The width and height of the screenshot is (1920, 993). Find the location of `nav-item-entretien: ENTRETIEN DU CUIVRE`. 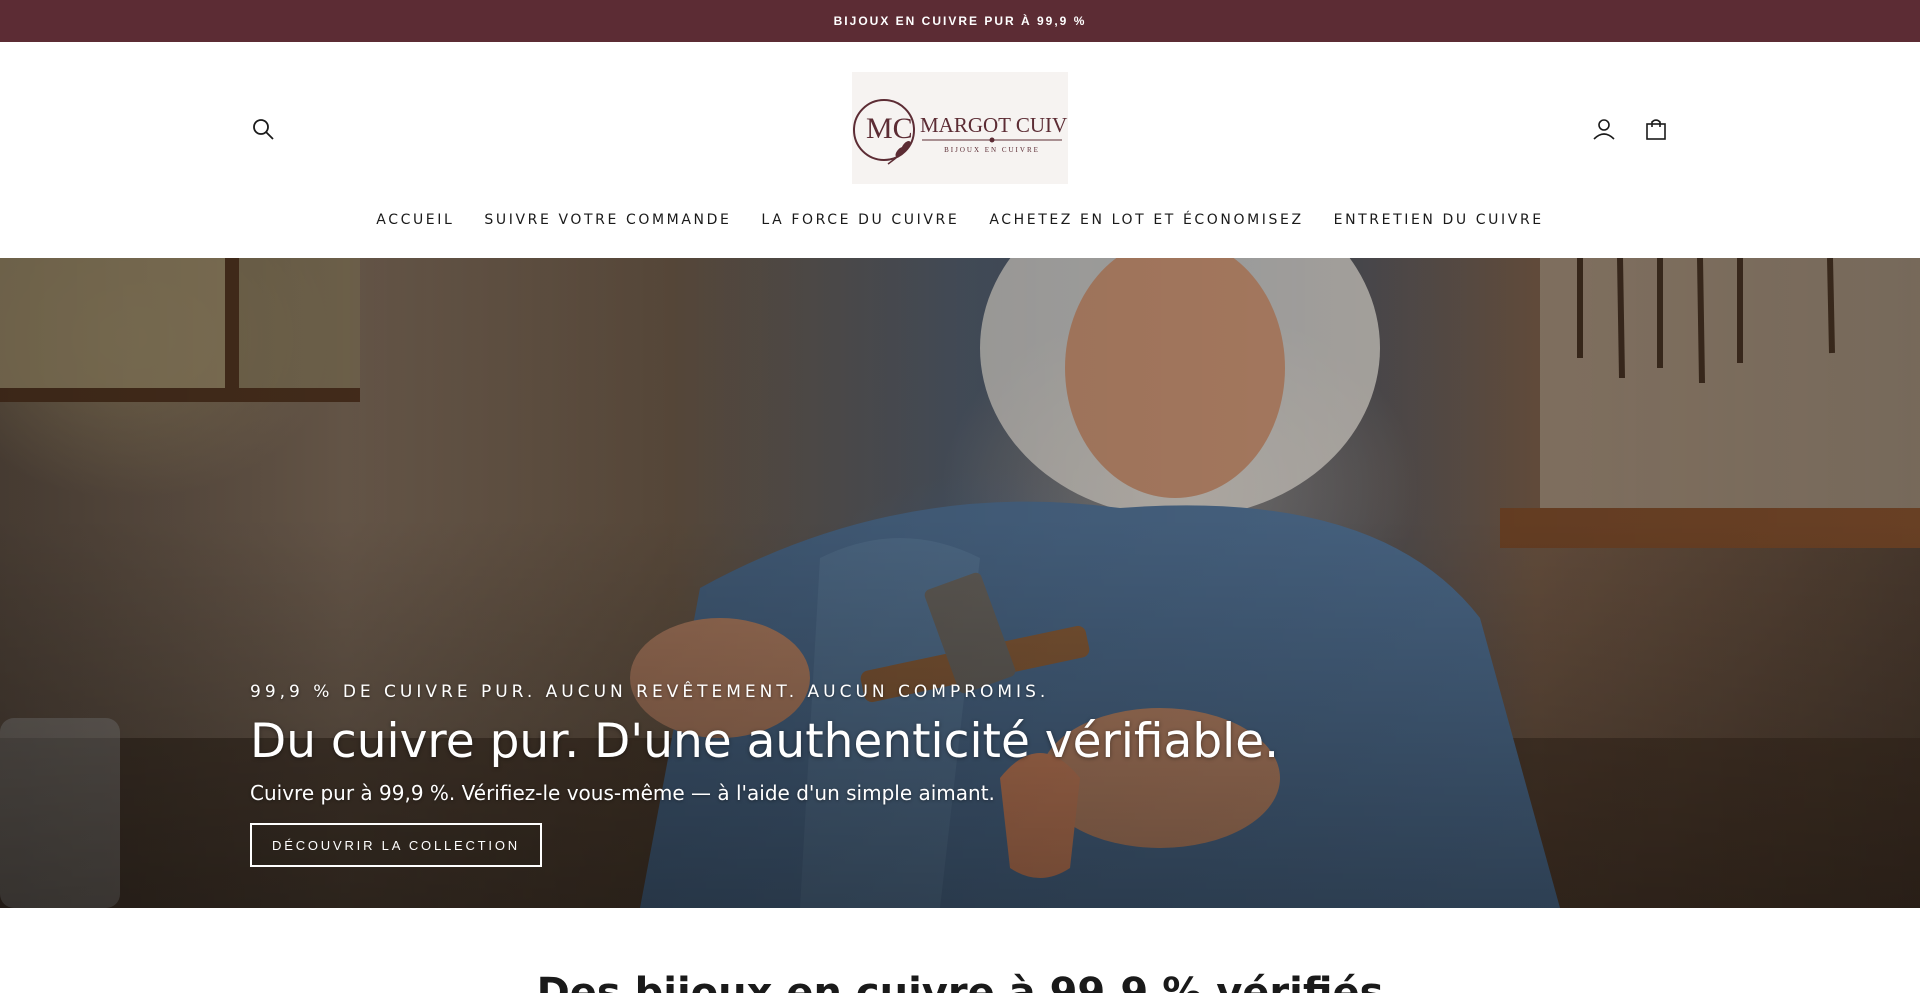

nav-item-entretien: ENTRETIEN DU CUIVRE is located at coordinates (1439, 220).